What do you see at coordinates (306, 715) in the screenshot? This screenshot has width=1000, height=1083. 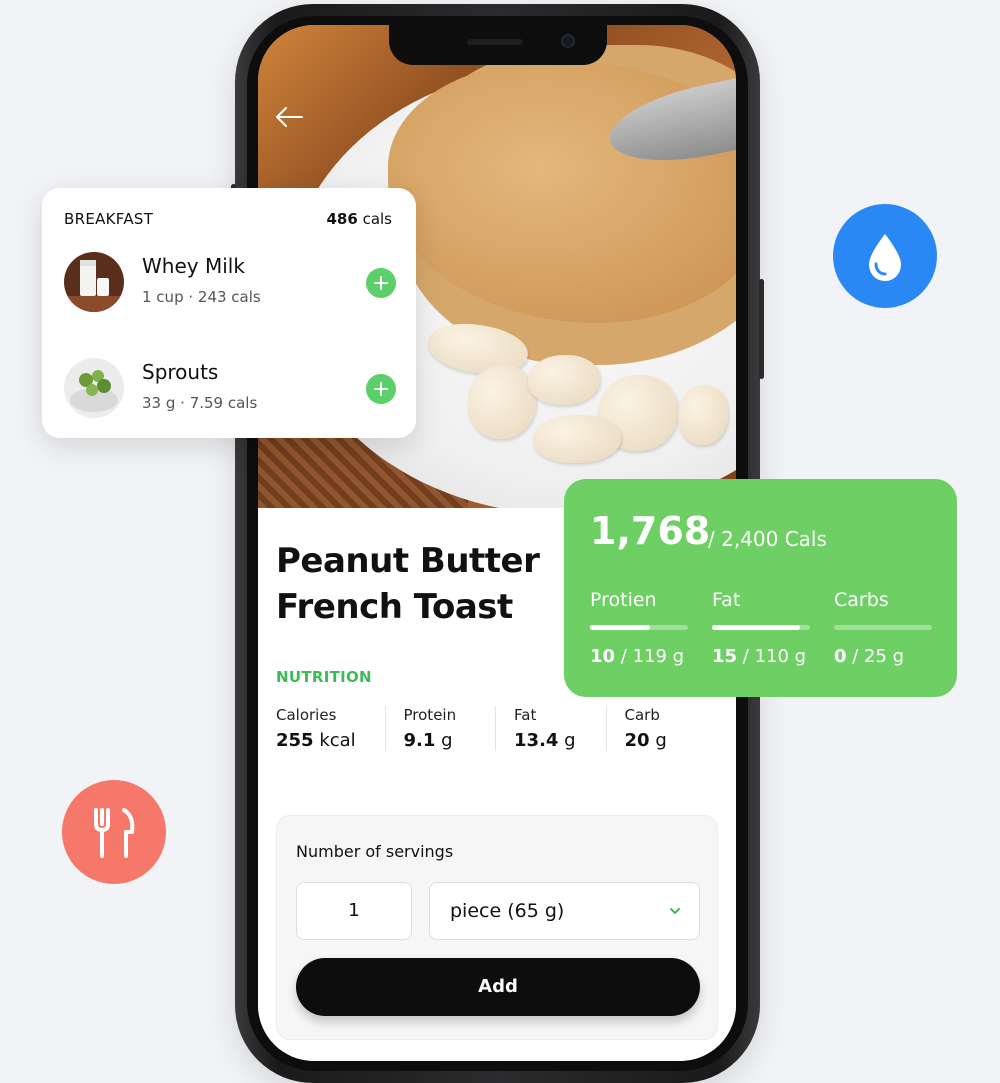 I see `nutrition-label: Calories` at bounding box center [306, 715].